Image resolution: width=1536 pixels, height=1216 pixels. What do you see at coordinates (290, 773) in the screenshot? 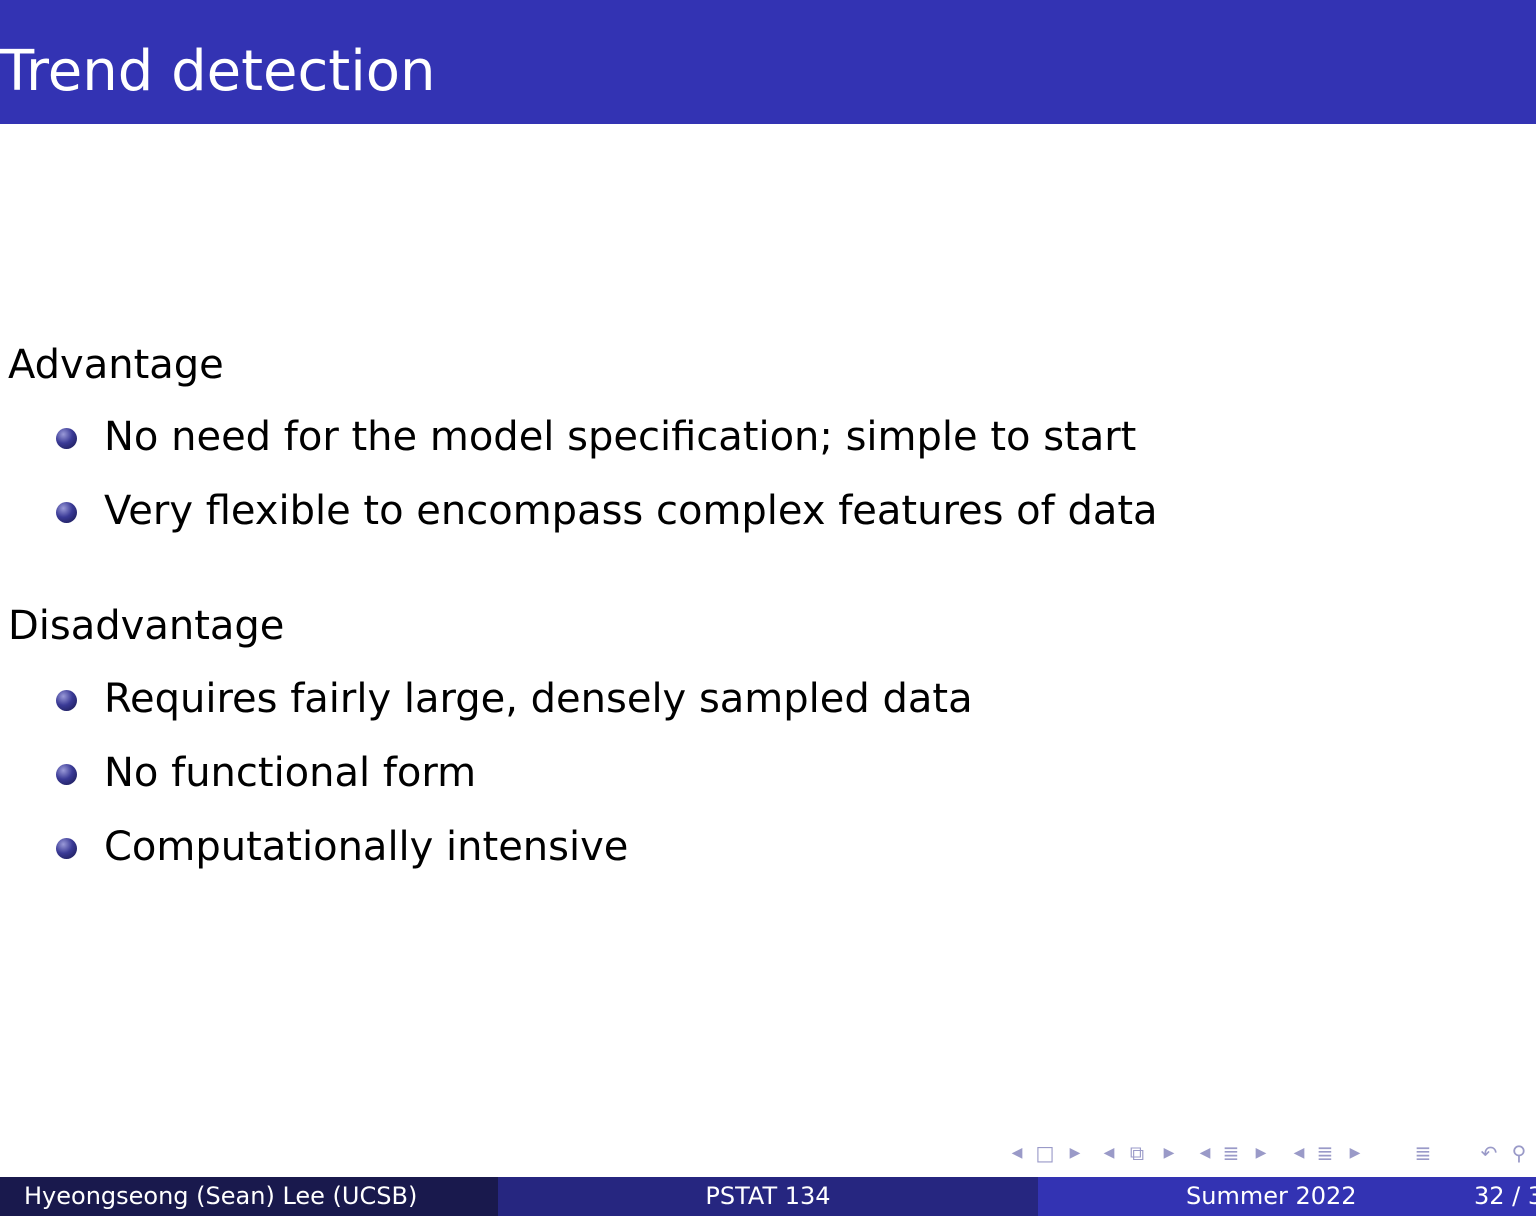
I see `list-item-text: No functional form` at bounding box center [290, 773].